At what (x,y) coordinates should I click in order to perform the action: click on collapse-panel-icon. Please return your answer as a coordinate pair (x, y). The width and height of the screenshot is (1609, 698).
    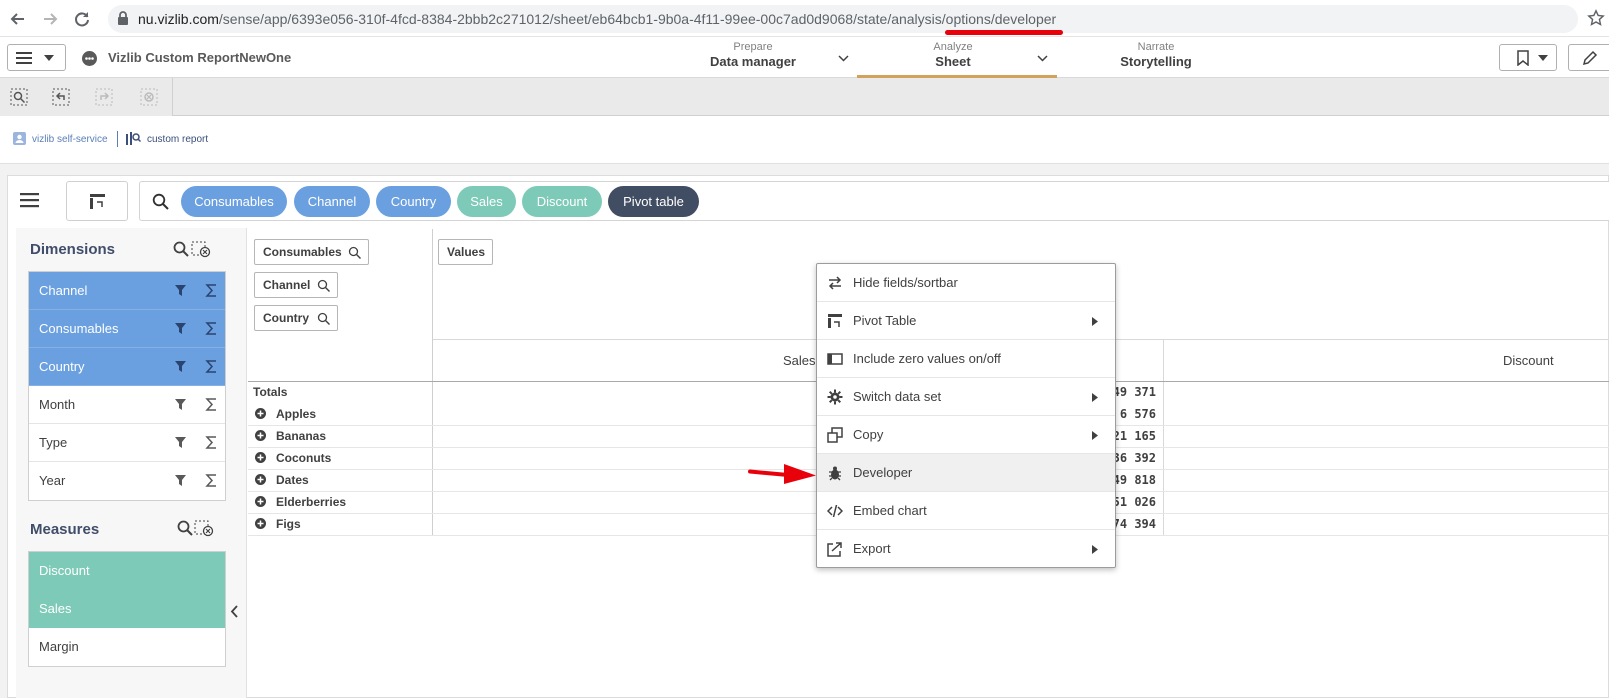
    Looking at the image, I should click on (234, 611).